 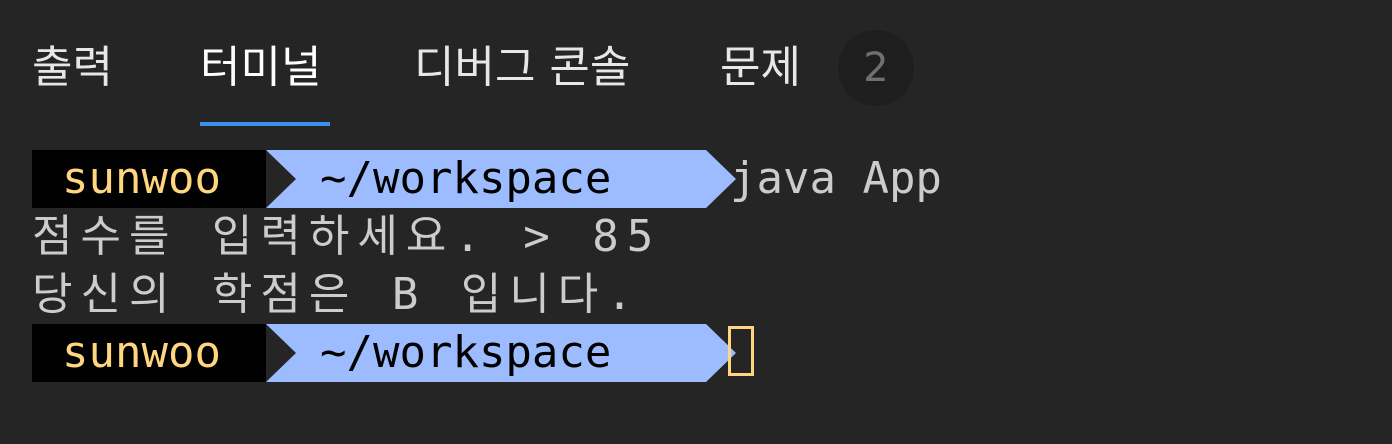 I want to click on problems-count-badge: 2, so click(x=876, y=68).